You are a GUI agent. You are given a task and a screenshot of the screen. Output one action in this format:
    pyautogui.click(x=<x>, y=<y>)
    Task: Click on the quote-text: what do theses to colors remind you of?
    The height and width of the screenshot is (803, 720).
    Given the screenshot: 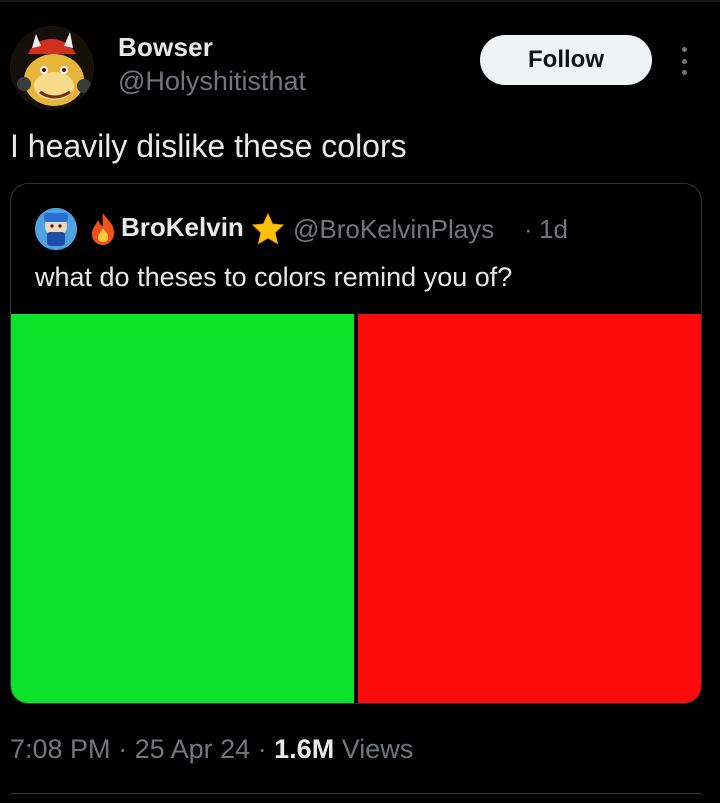 What is the action you would take?
    pyautogui.click(x=274, y=277)
    